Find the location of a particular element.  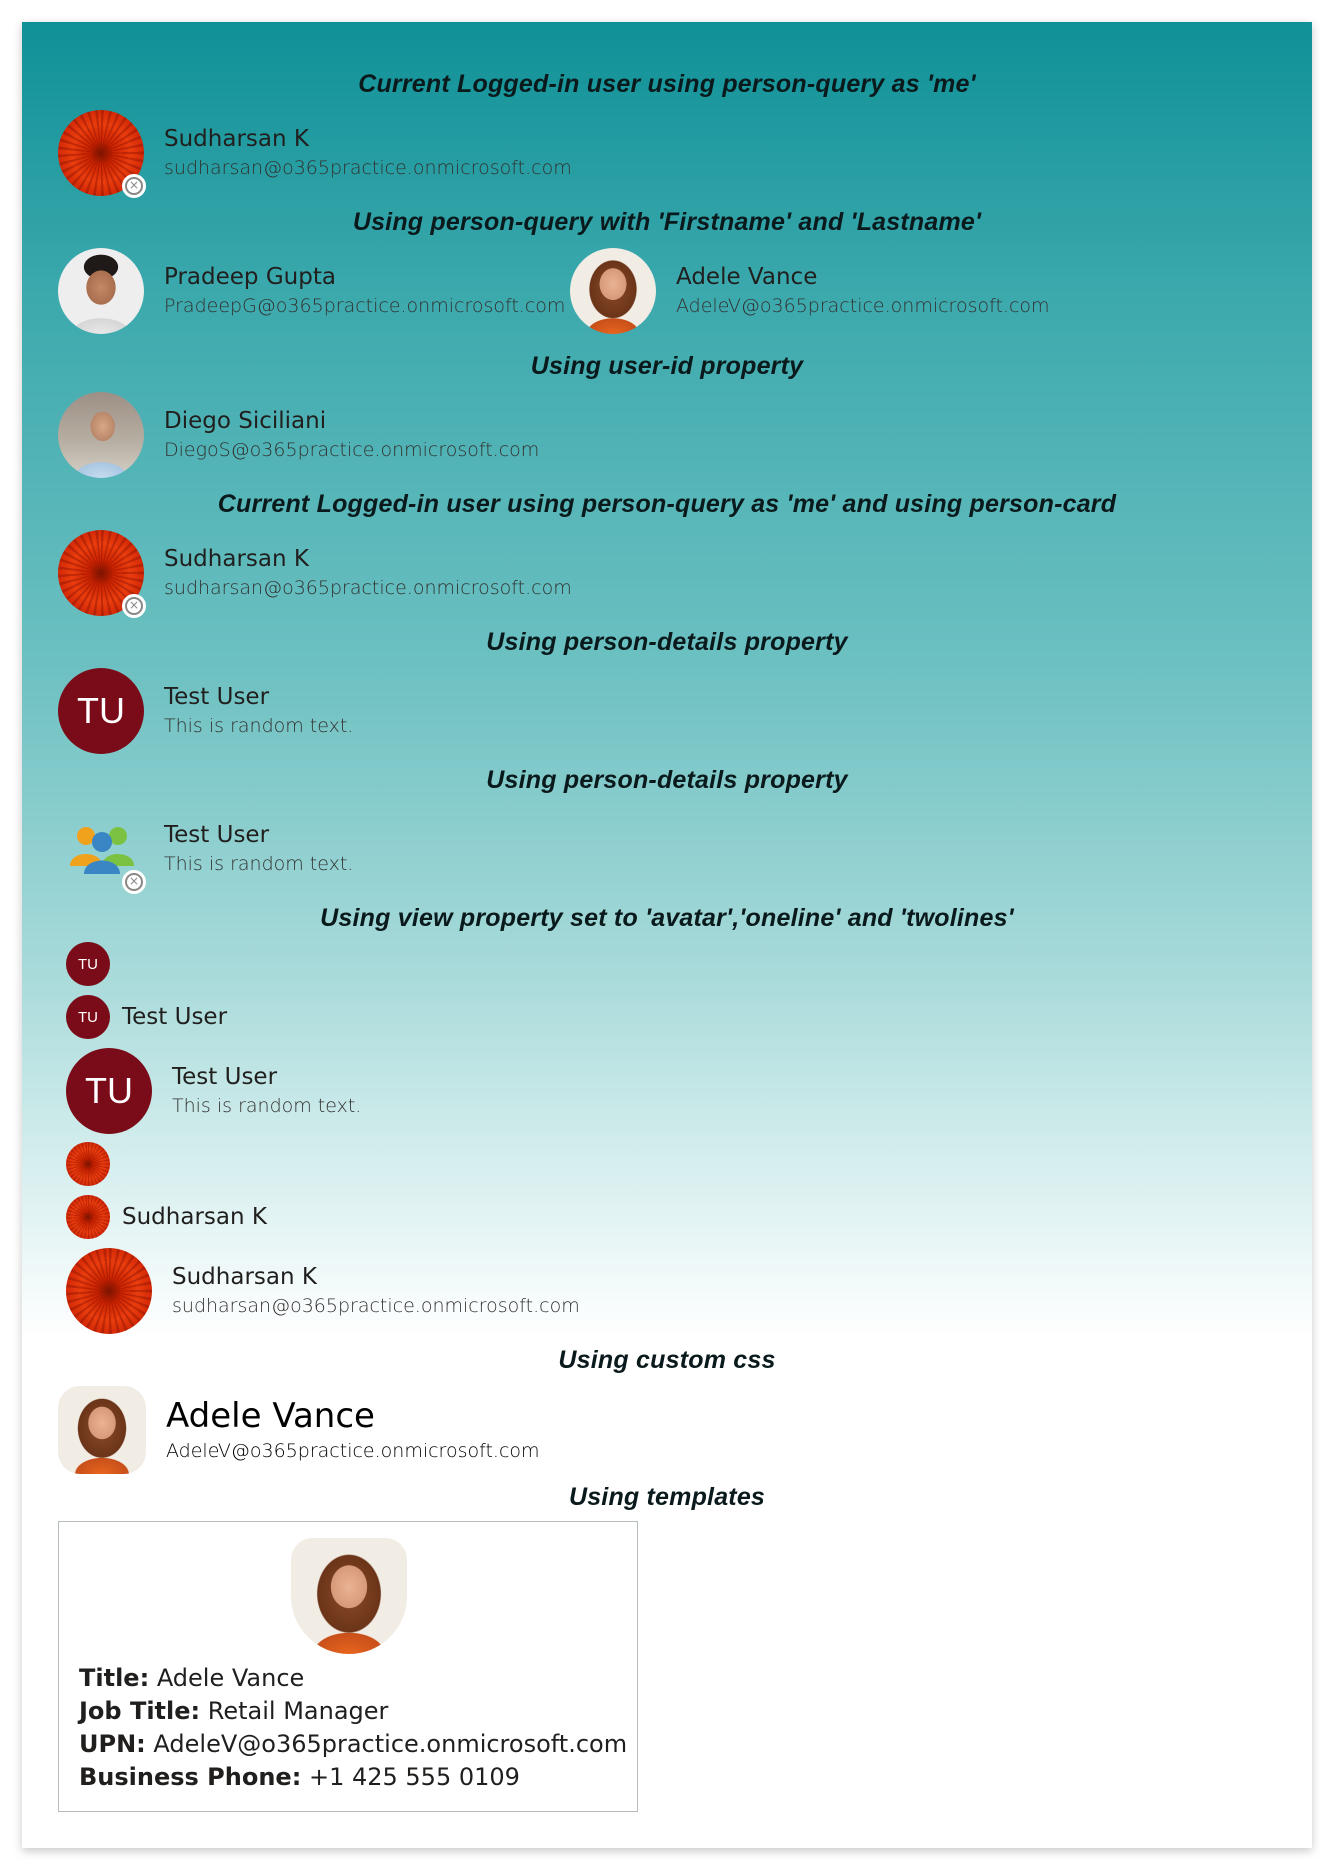

section-heading-templates: Using templates is located at coordinates (667, 1497).